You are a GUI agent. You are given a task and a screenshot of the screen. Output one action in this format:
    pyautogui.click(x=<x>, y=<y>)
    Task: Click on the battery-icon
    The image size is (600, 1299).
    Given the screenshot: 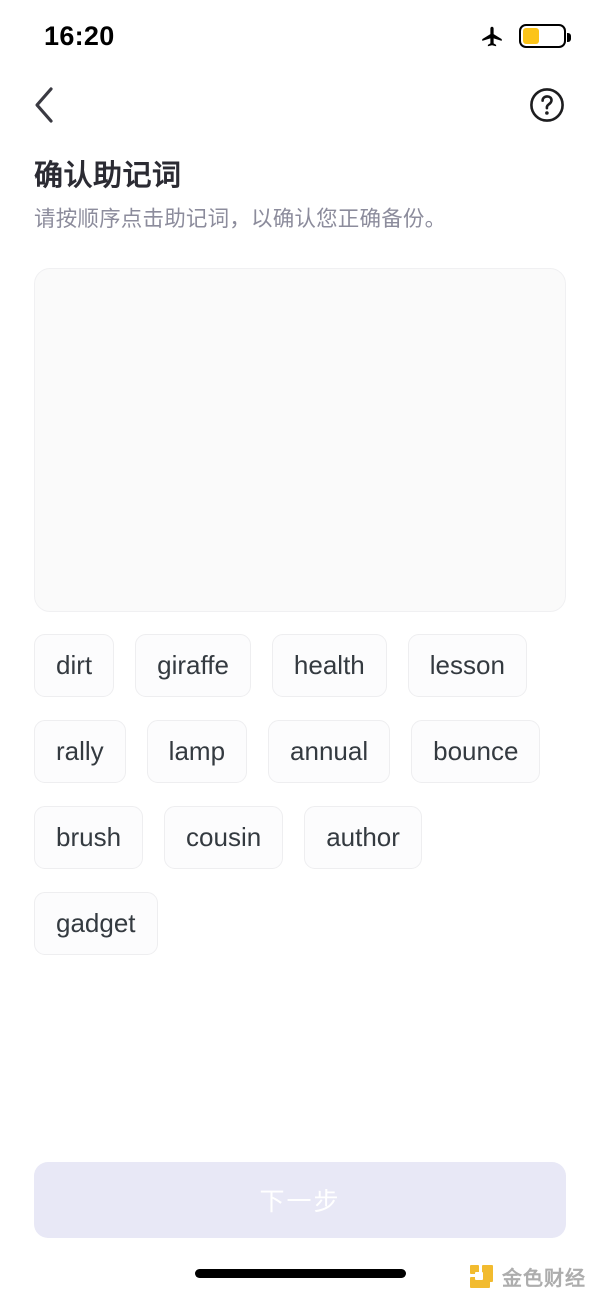 What is the action you would take?
    pyautogui.click(x=545, y=36)
    